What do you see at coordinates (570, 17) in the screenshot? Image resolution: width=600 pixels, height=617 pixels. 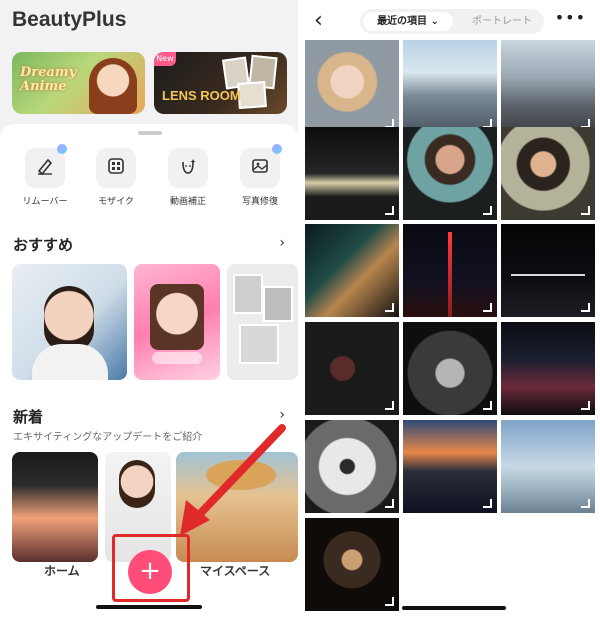 I see `more-options-icon: •••` at bounding box center [570, 17].